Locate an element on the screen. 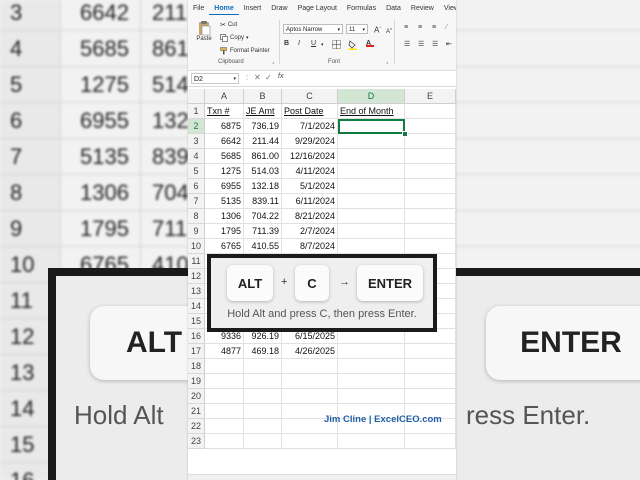  column-header-d: D is located at coordinates (371, 96).